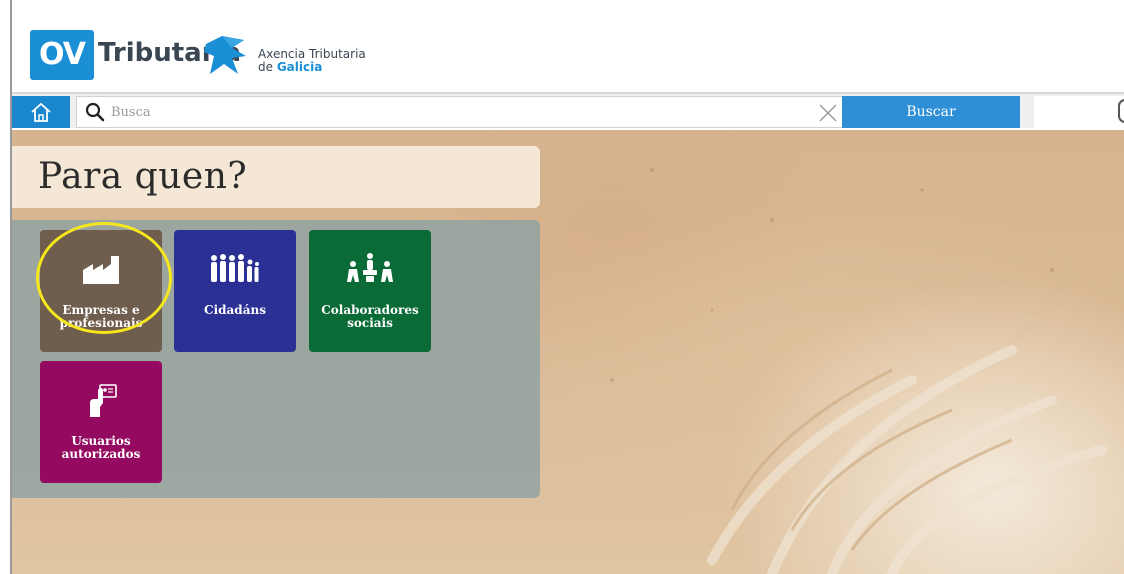  I want to click on page-title: Para quen?, so click(143, 176).